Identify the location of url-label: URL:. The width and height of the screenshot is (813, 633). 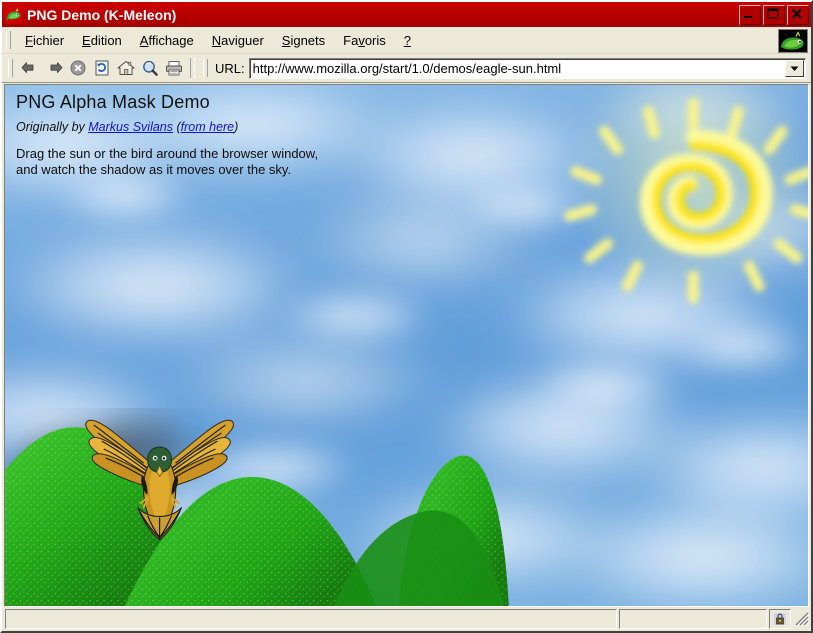
(230, 68).